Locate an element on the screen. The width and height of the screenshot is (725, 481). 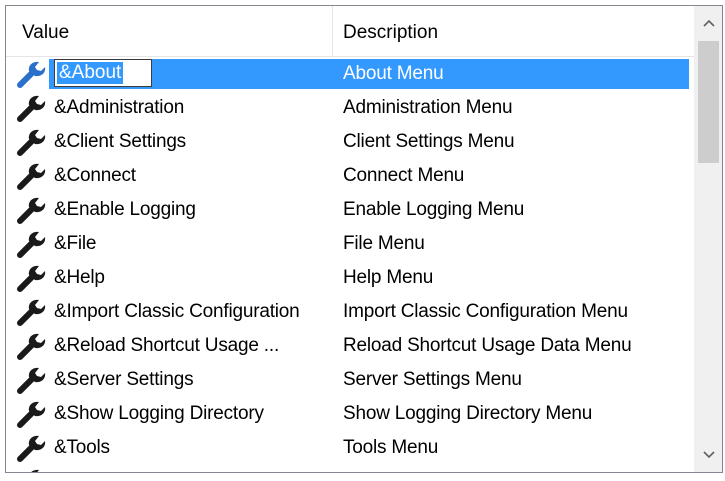
table-row: &Client Settings Client Settings Menu is located at coordinates (350, 142).